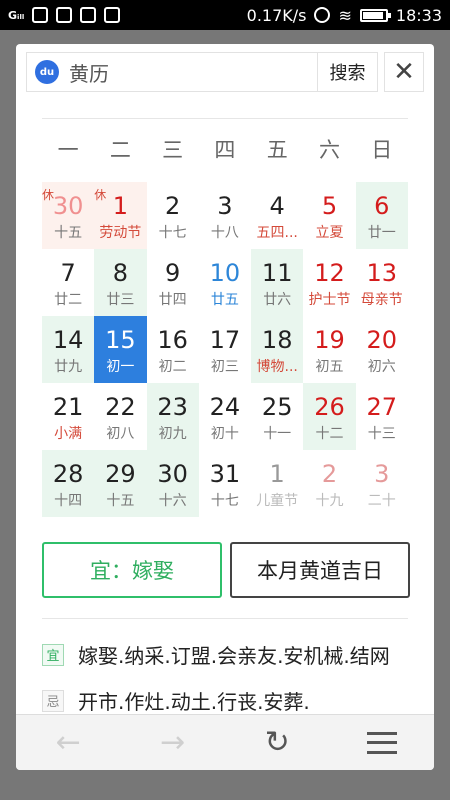 The width and height of the screenshot is (450, 800). What do you see at coordinates (329, 233) in the screenshot?
I see `lunar-date: 立夏` at bounding box center [329, 233].